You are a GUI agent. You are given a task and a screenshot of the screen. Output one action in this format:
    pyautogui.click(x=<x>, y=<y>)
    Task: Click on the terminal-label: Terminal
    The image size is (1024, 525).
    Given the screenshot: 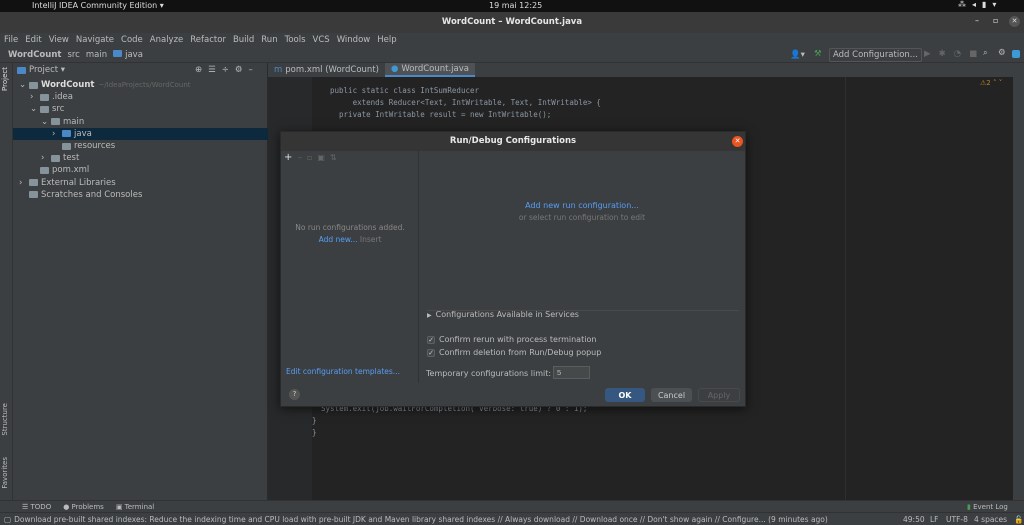 What is the action you would take?
    pyautogui.click(x=139, y=506)
    